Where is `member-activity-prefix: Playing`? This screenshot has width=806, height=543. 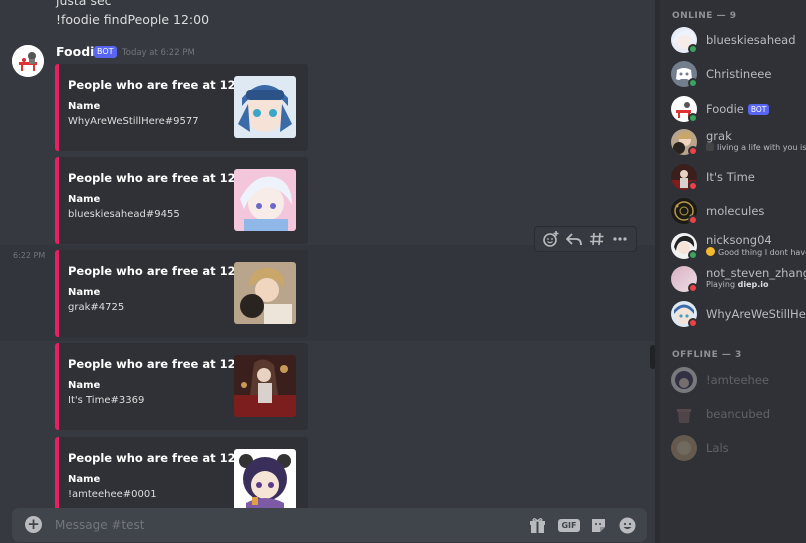
member-activity-prefix: Playing is located at coordinates (722, 284).